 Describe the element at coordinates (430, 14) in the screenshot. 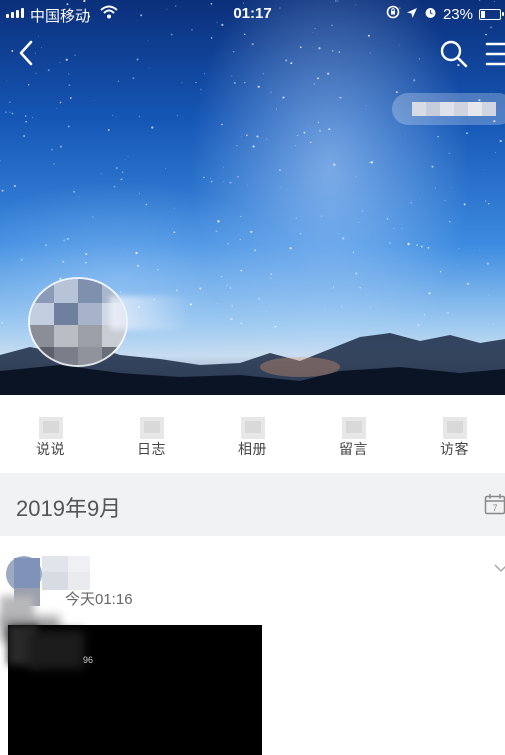

I see `alarm-icon` at that location.